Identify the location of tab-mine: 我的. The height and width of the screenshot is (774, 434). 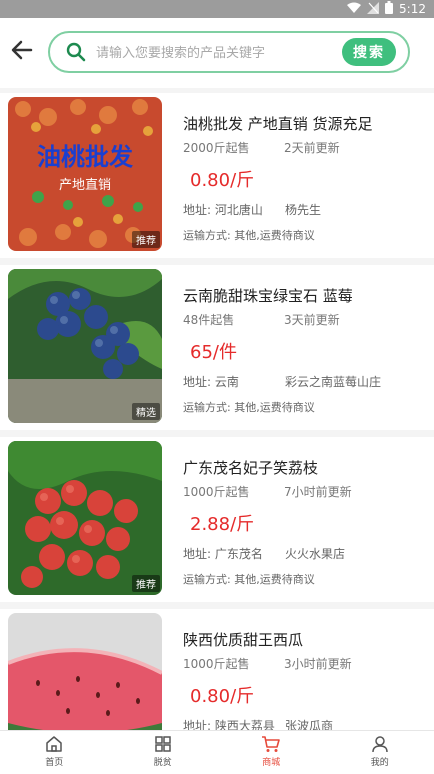
(380, 751).